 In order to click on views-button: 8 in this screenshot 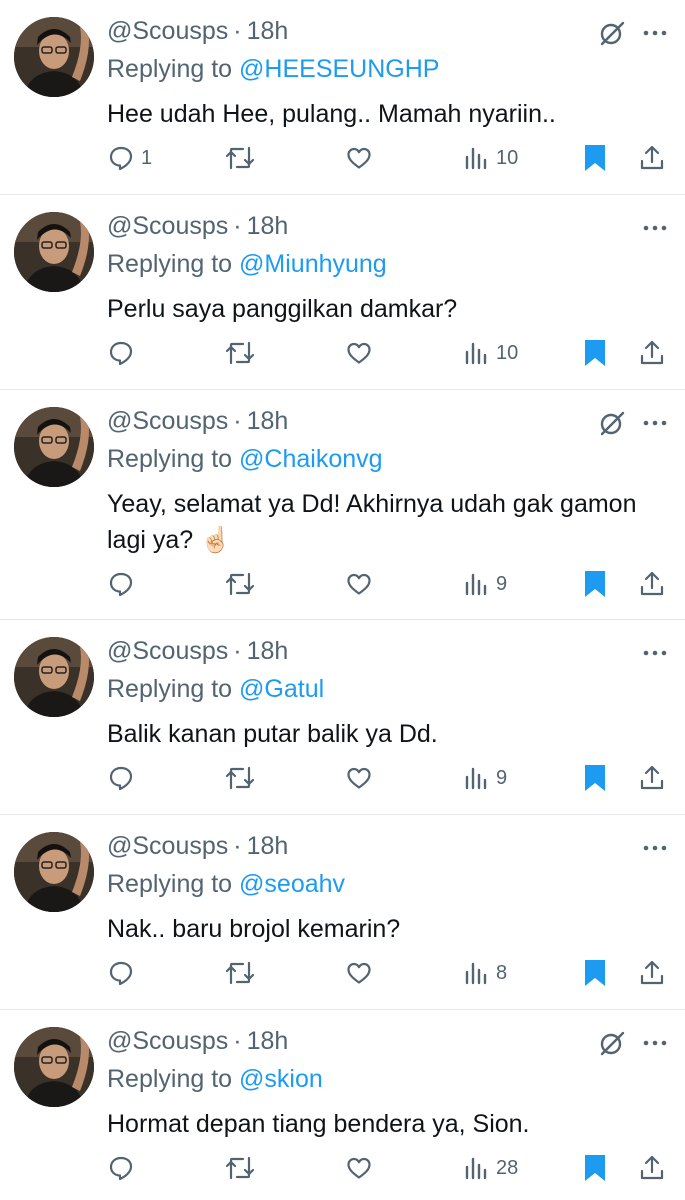, I will do `click(485, 973)`.